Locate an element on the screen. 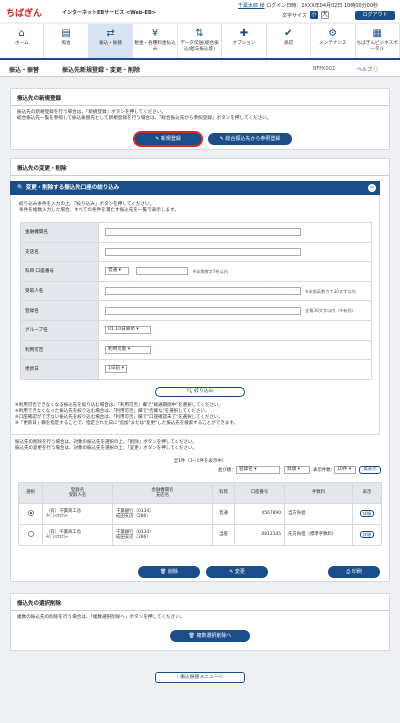 This screenshot has height=723, width=400. print-button: ⎙ 印刷 is located at coordinates (354, 572).